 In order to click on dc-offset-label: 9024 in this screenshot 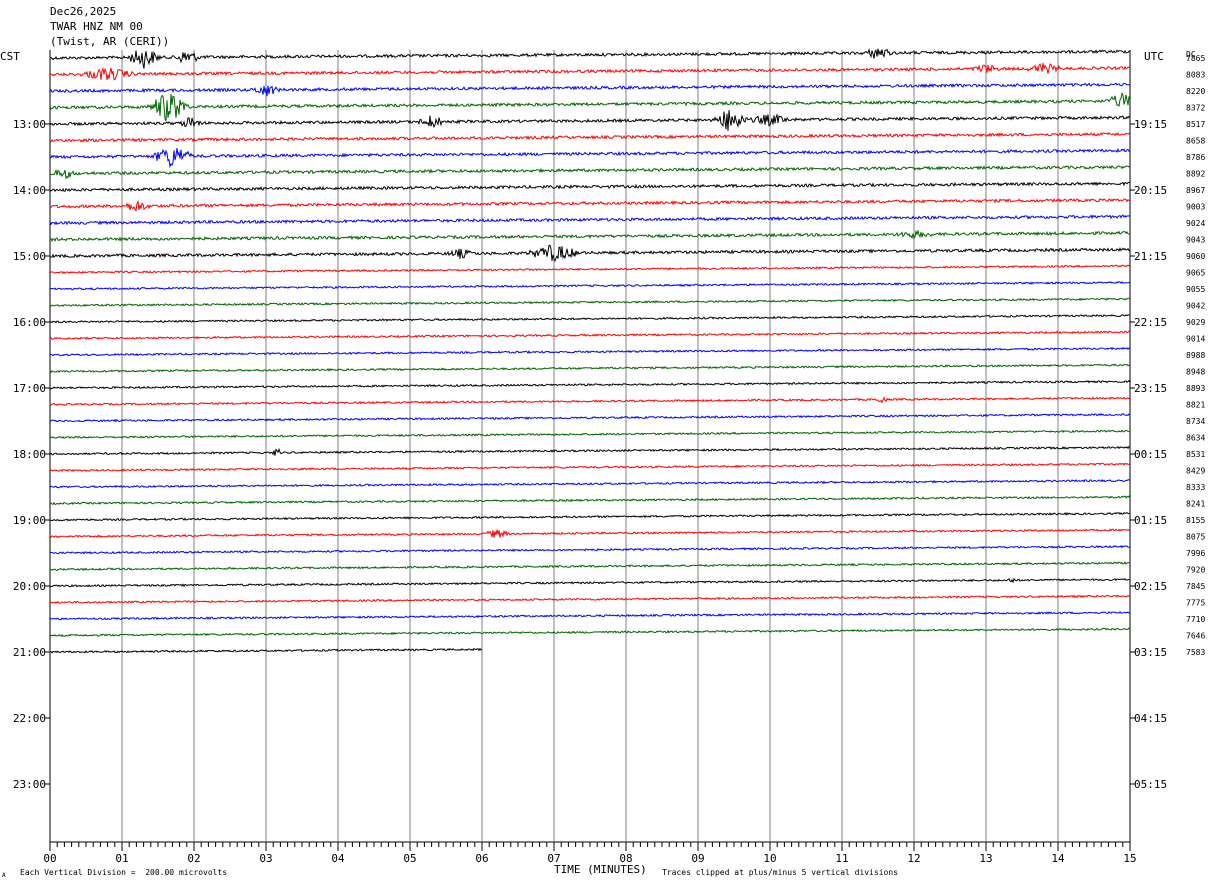, I will do `click(1195, 223)`.